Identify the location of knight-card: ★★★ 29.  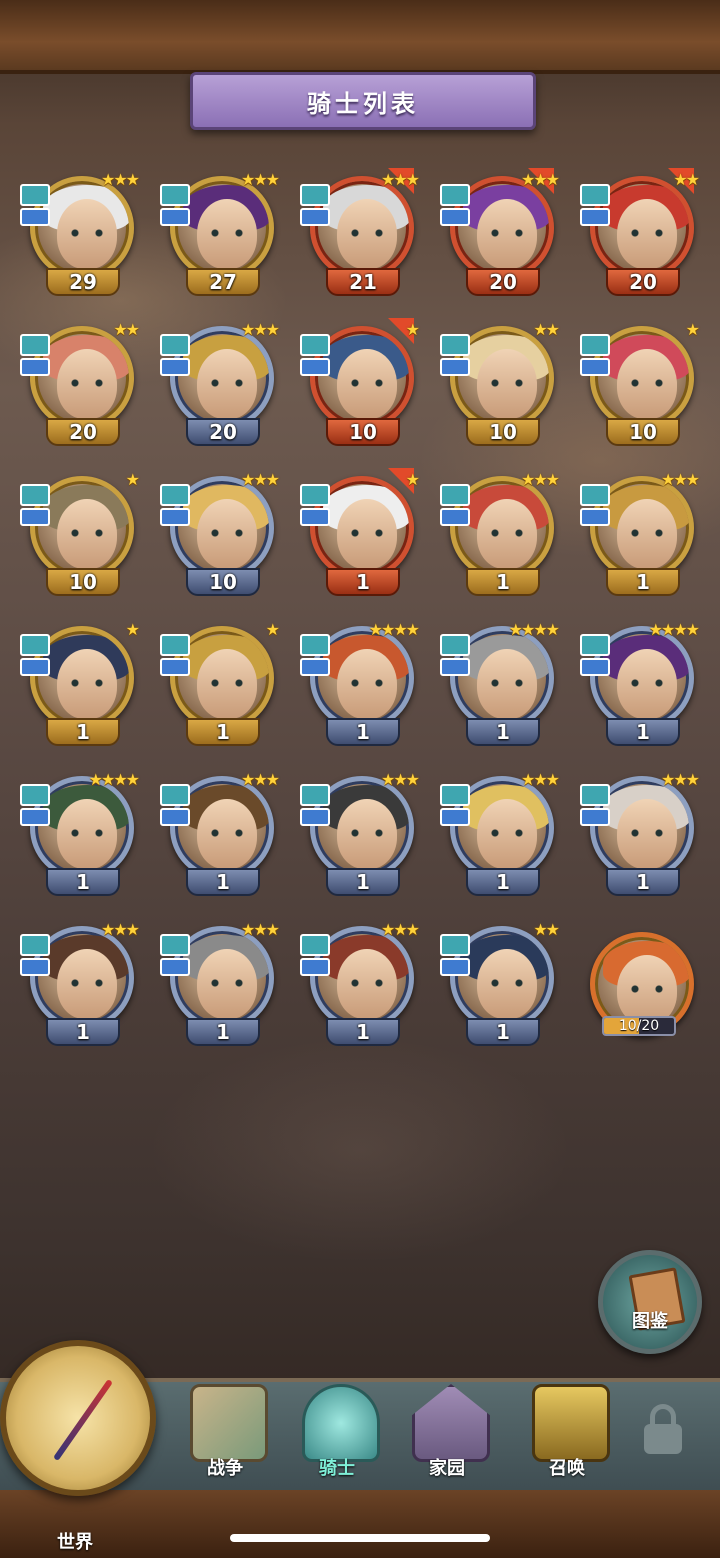
(80, 233).